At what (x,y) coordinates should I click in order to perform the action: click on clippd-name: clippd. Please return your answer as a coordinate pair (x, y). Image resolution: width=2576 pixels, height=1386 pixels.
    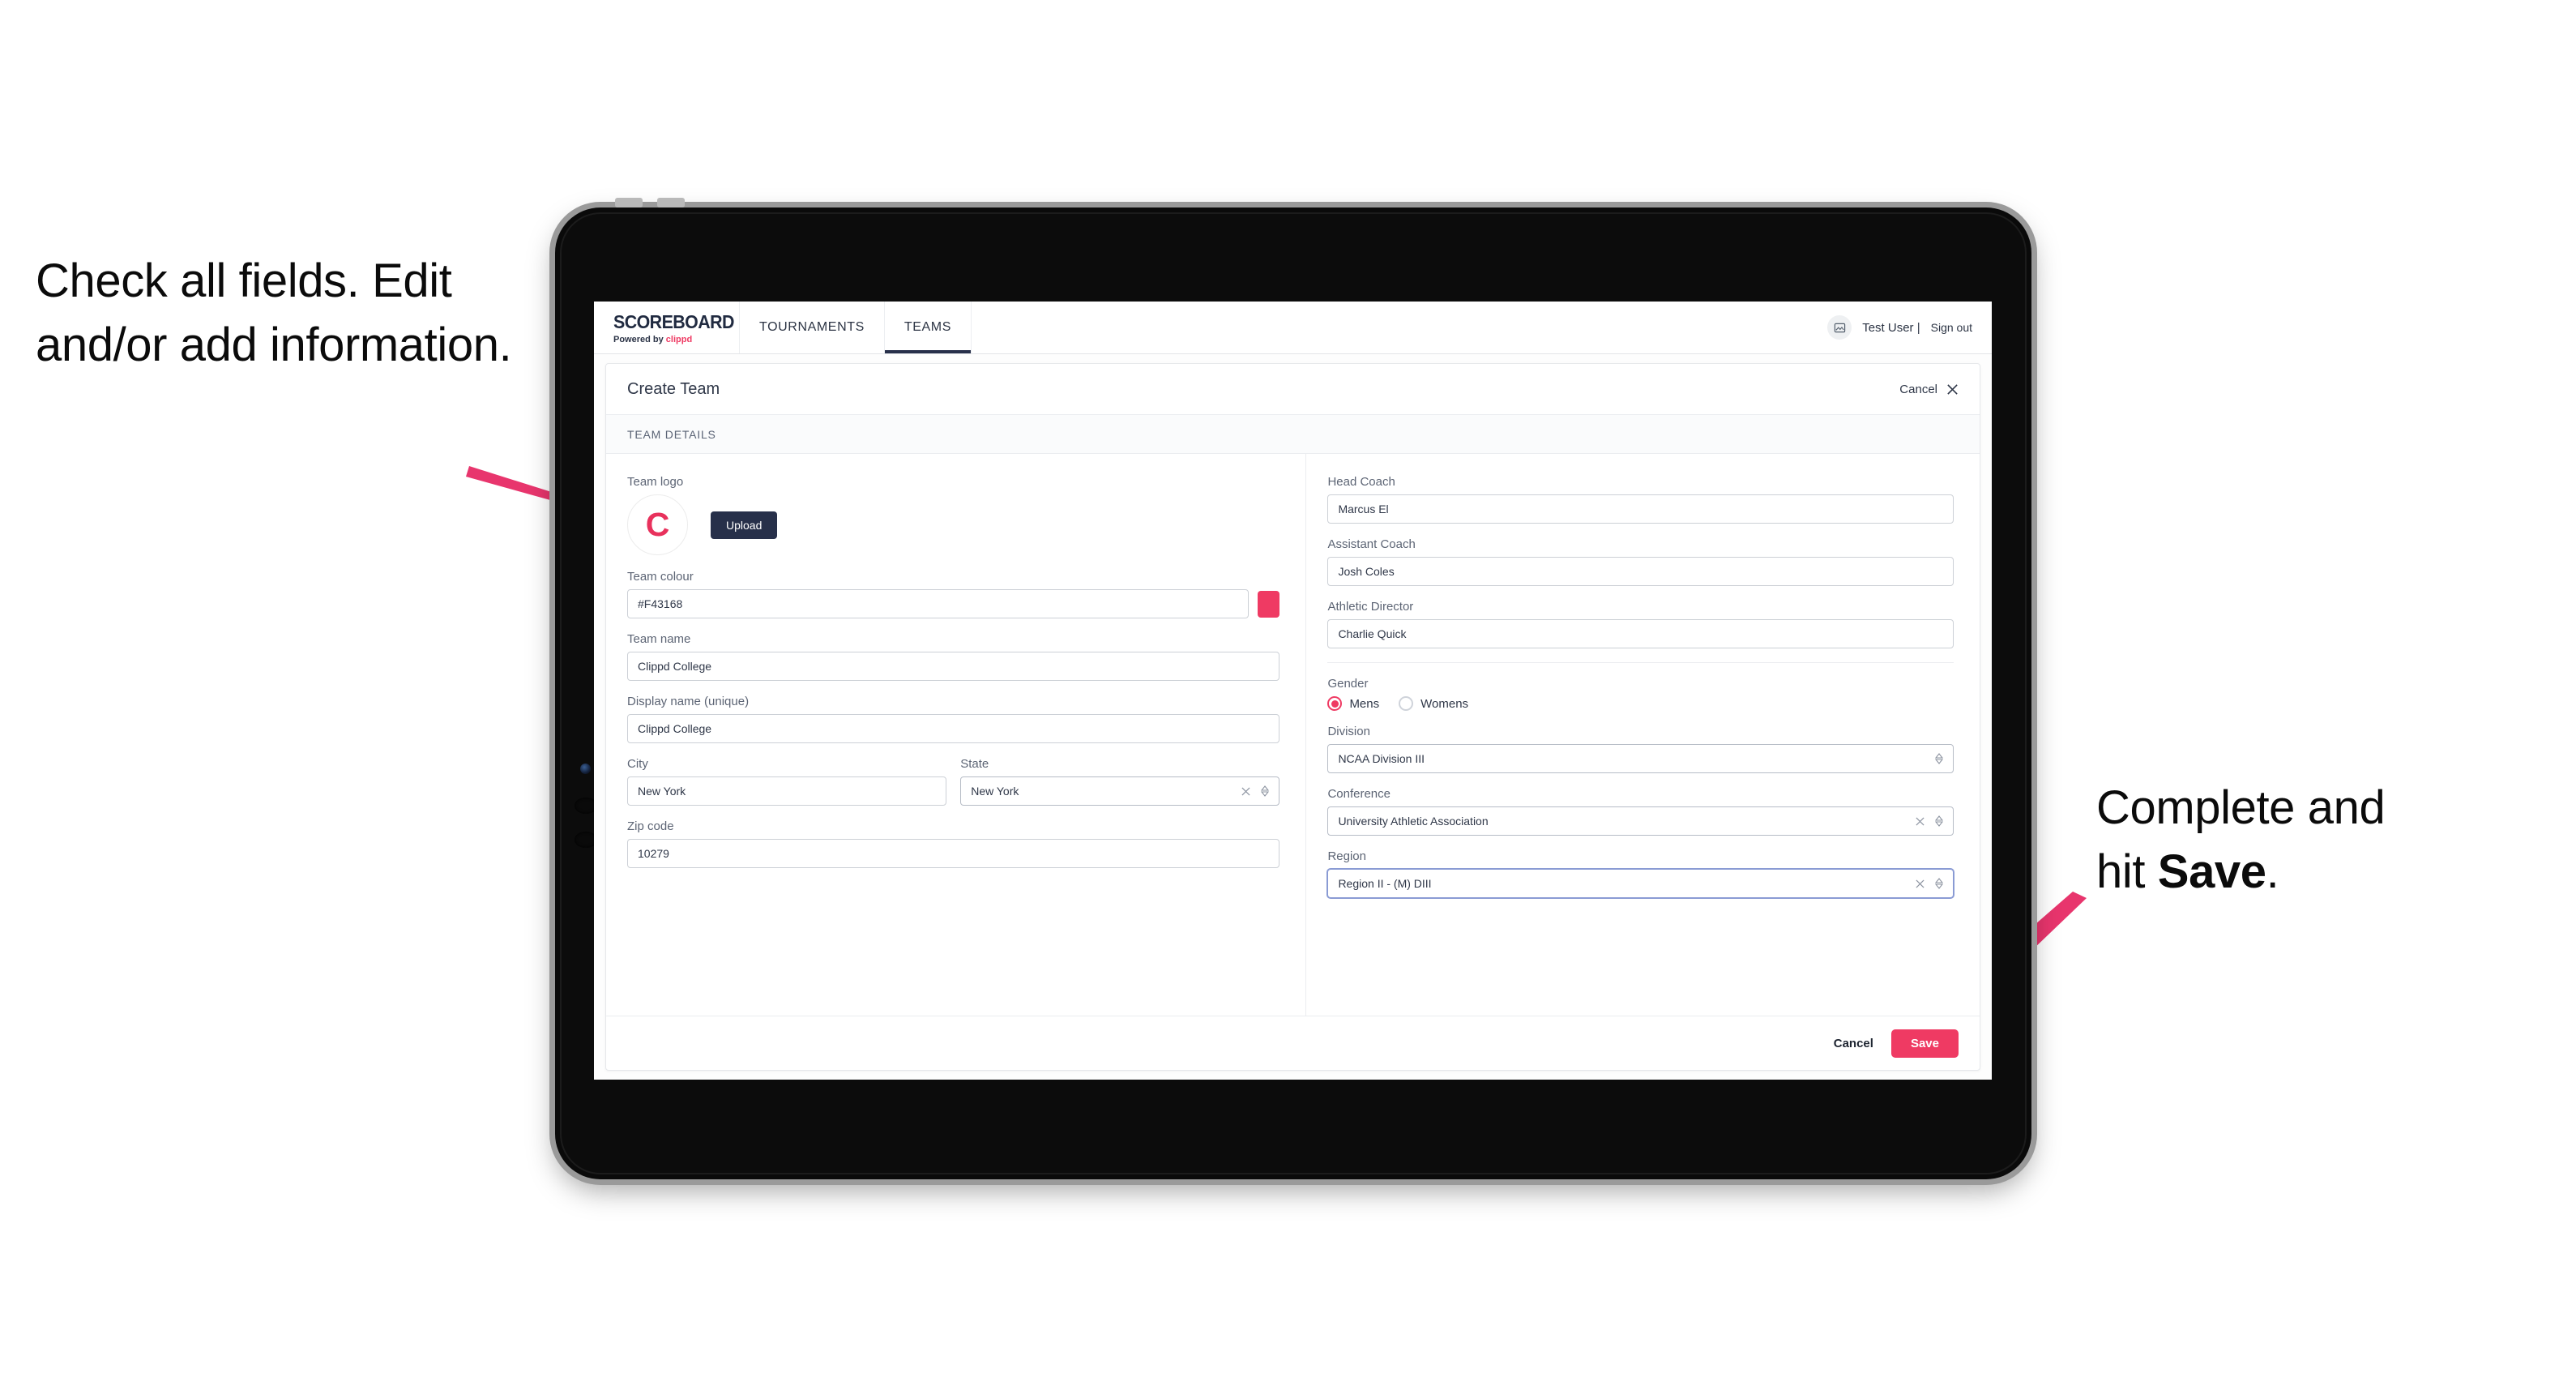
    Looking at the image, I should click on (679, 339).